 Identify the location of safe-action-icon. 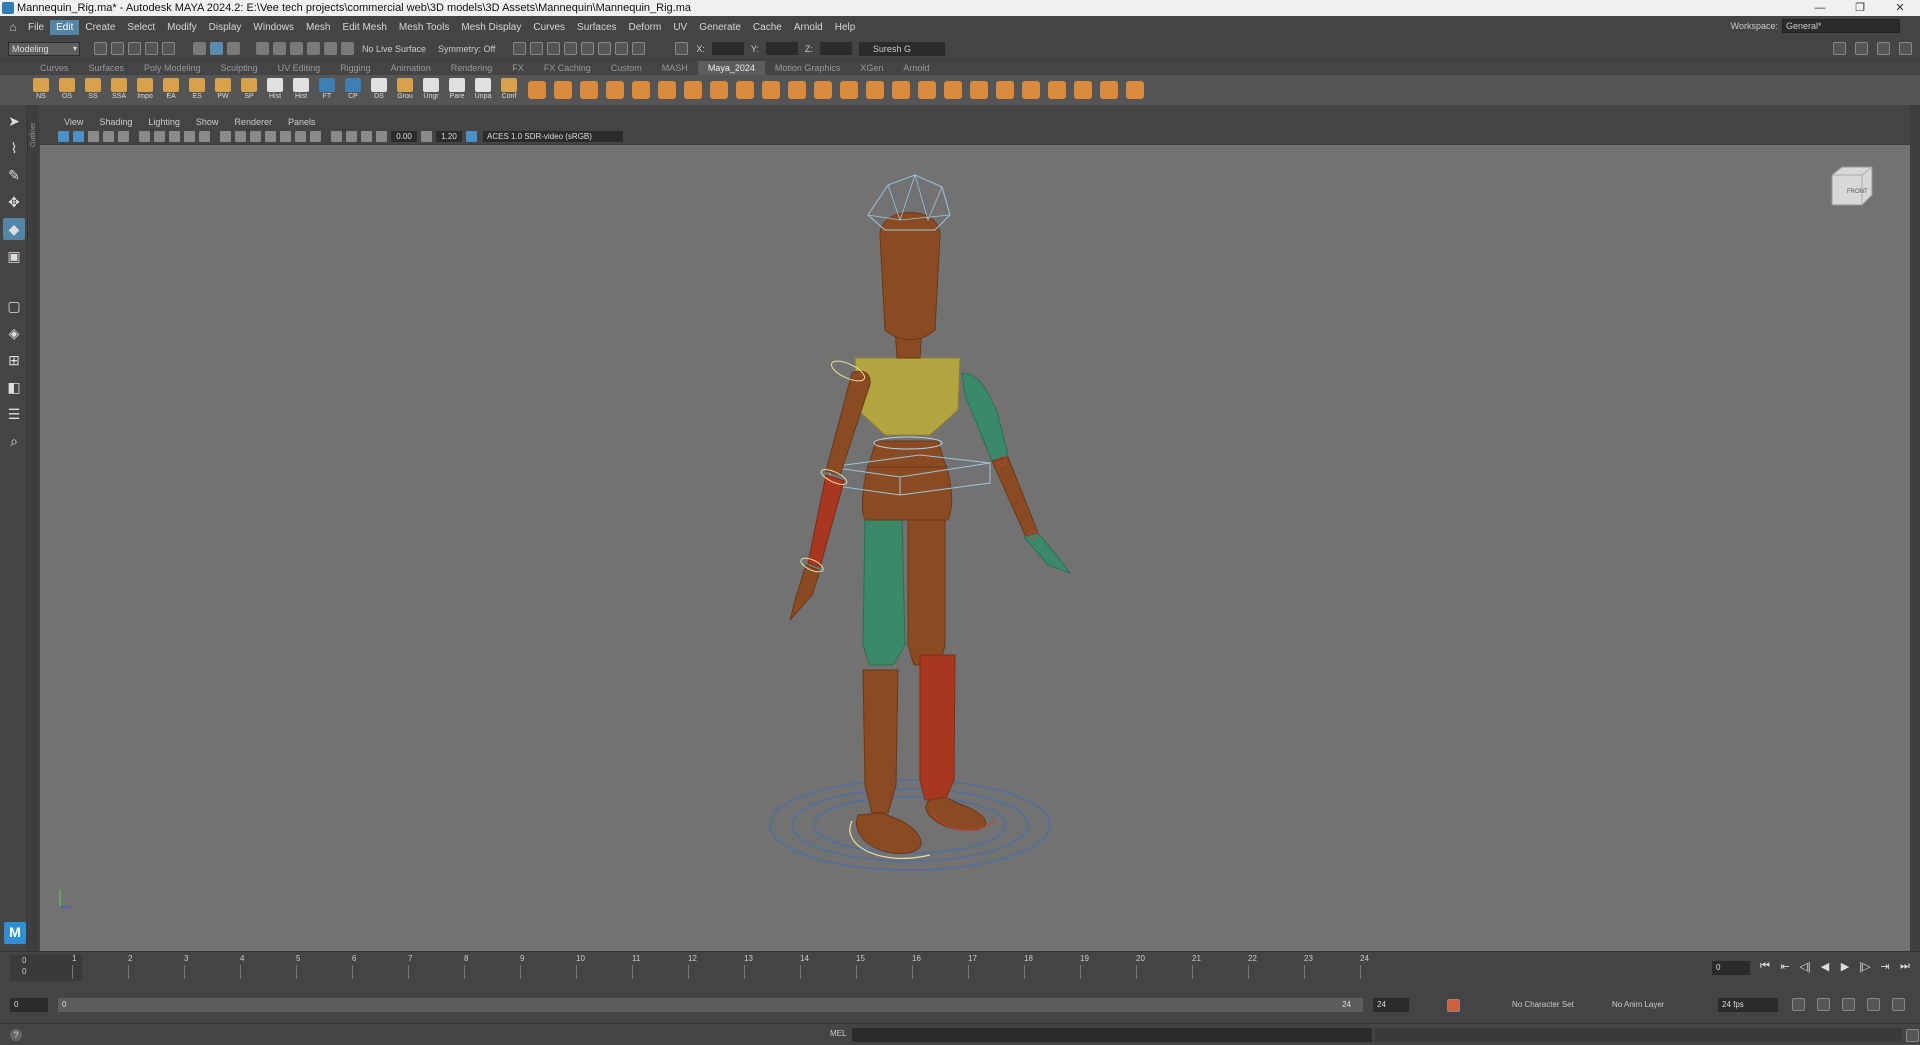
(204, 136).